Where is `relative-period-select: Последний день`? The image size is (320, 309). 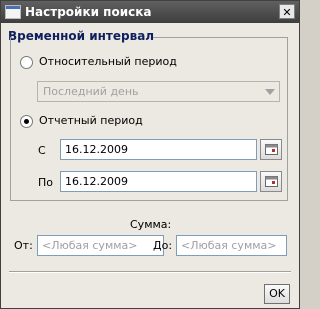
relative-period-select: Последний день is located at coordinates (158, 91).